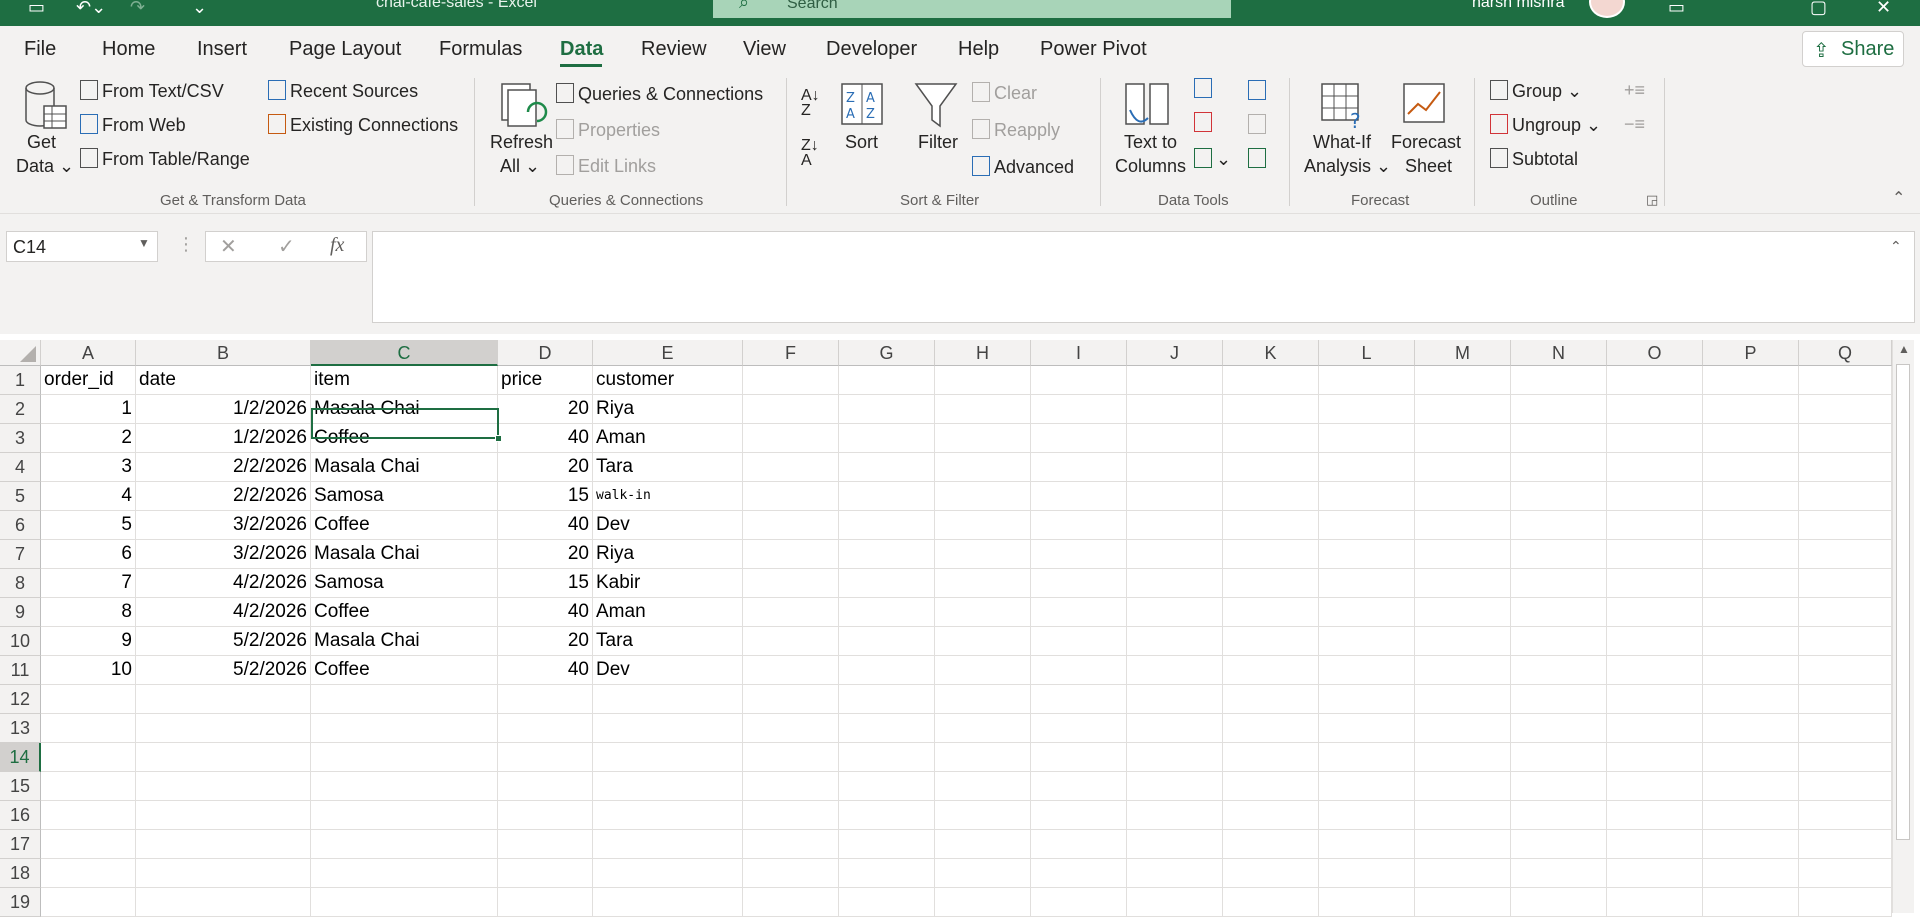  I want to click on tab-page-layout: Page Layout, so click(345, 49).